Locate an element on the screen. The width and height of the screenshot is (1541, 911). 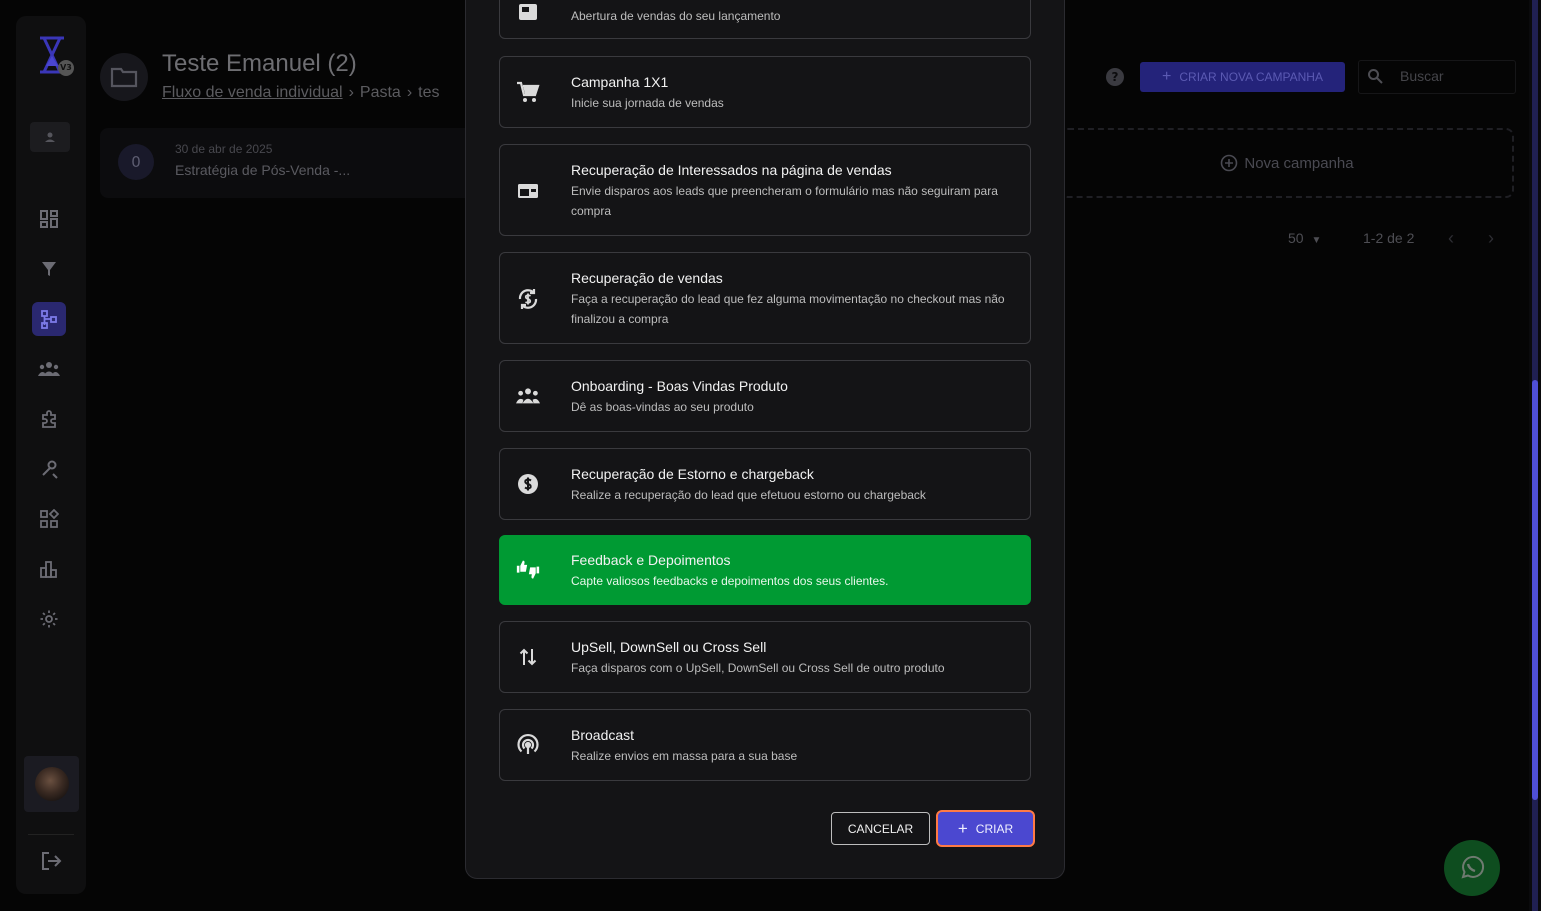
thumbs-up-down-icon is located at coordinates (528, 570).